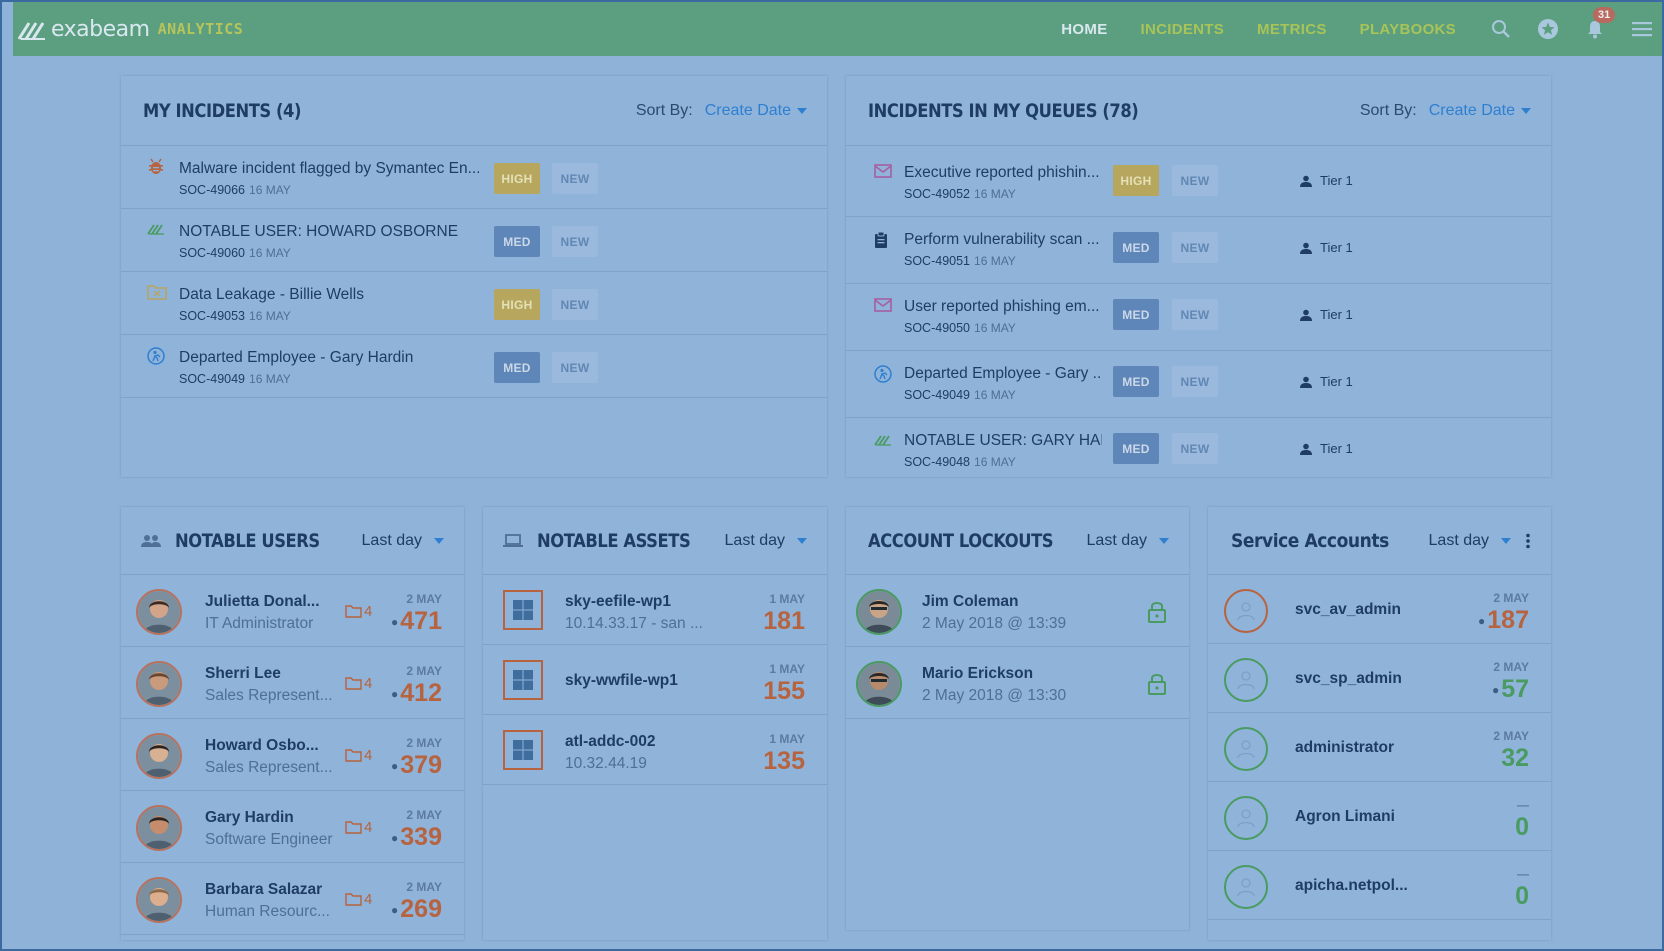 The height and width of the screenshot is (951, 1664). What do you see at coordinates (640, 681) in the screenshot?
I see `asset-name: sky-wwfile-wp1` at bounding box center [640, 681].